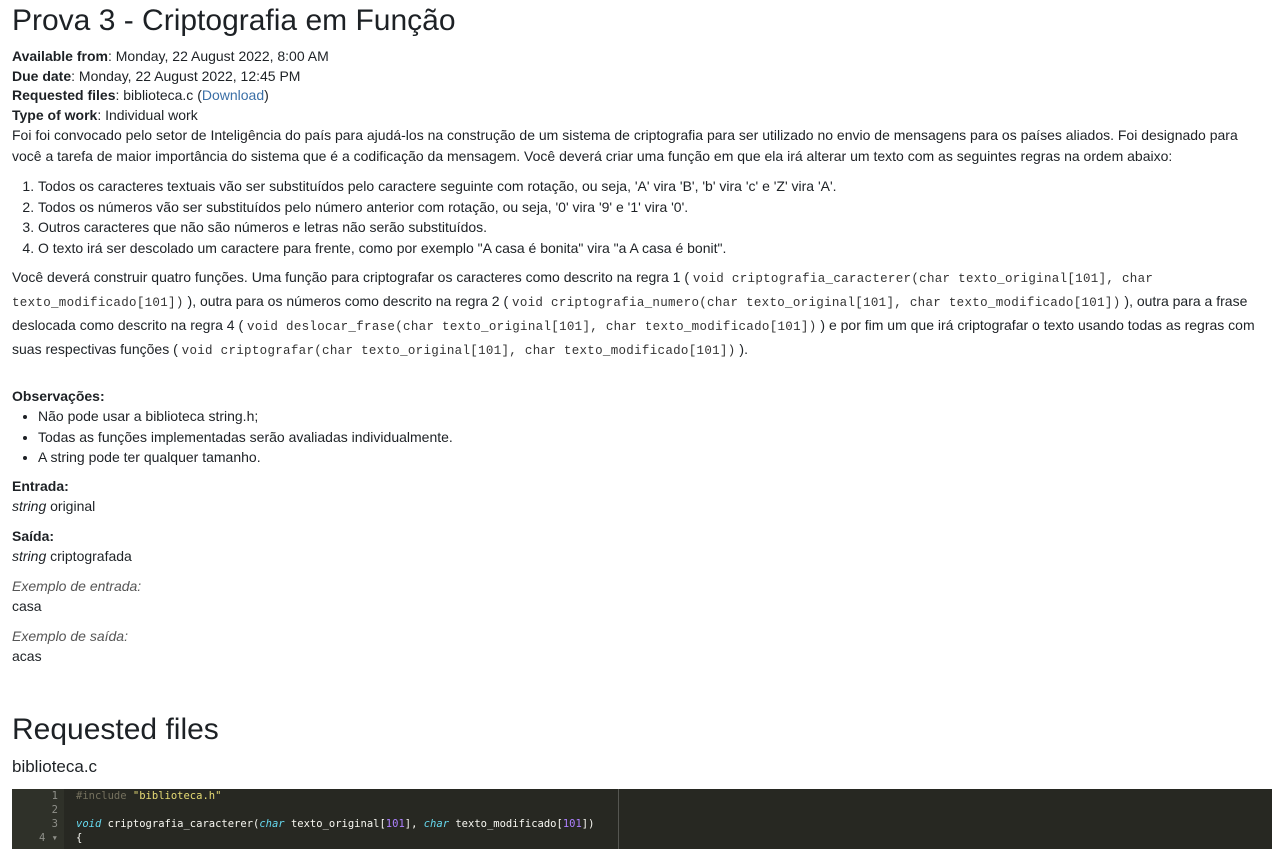 The height and width of the screenshot is (849, 1280). I want to click on code-line: #include "biblioteca.h", so click(335, 796).